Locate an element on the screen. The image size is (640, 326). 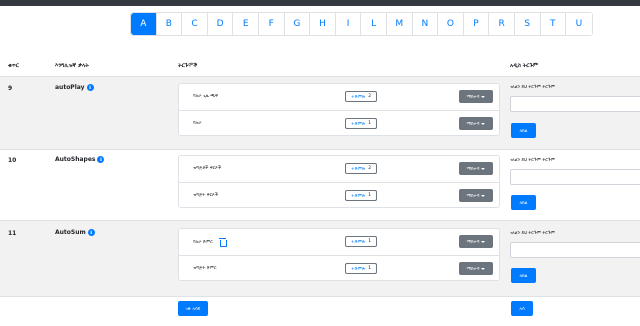
letter-b: B is located at coordinates (169, 24).